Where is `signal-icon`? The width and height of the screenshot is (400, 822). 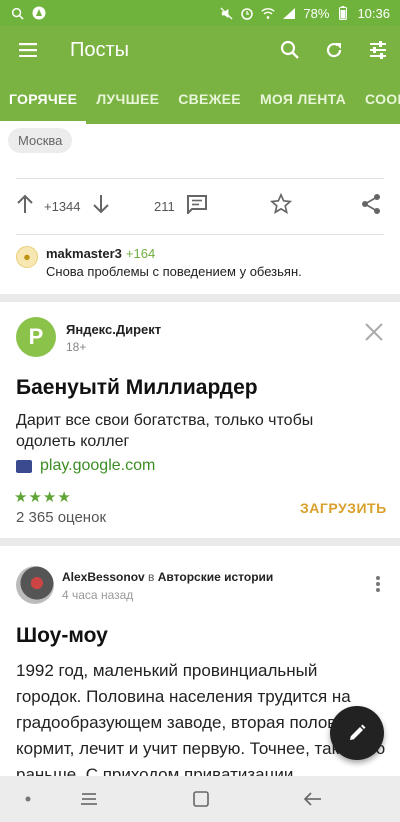 signal-icon is located at coordinates (289, 13).